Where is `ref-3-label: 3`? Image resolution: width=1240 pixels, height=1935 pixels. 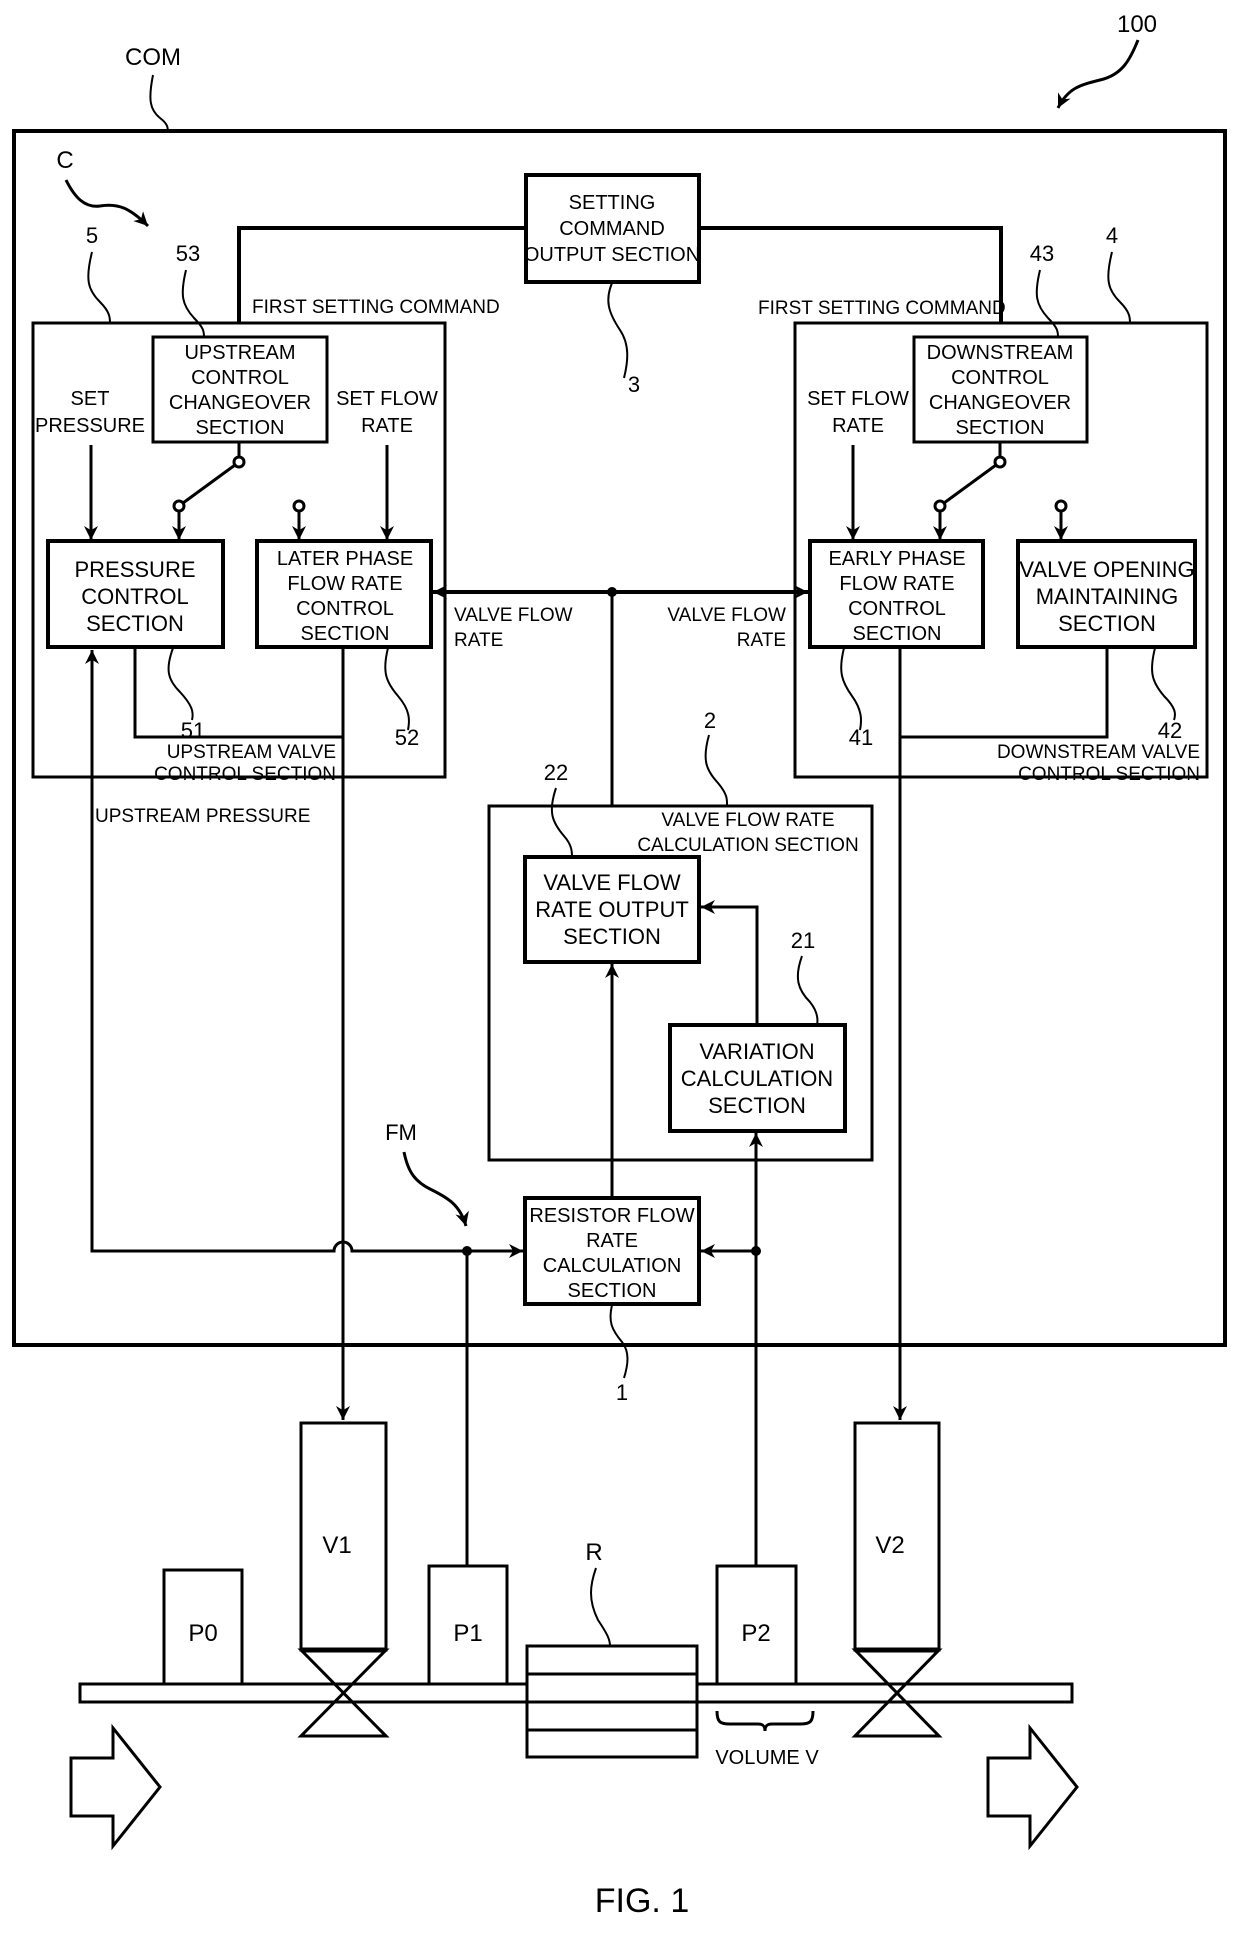 ref-3-label: 3 is located at coordinates (634, 384).